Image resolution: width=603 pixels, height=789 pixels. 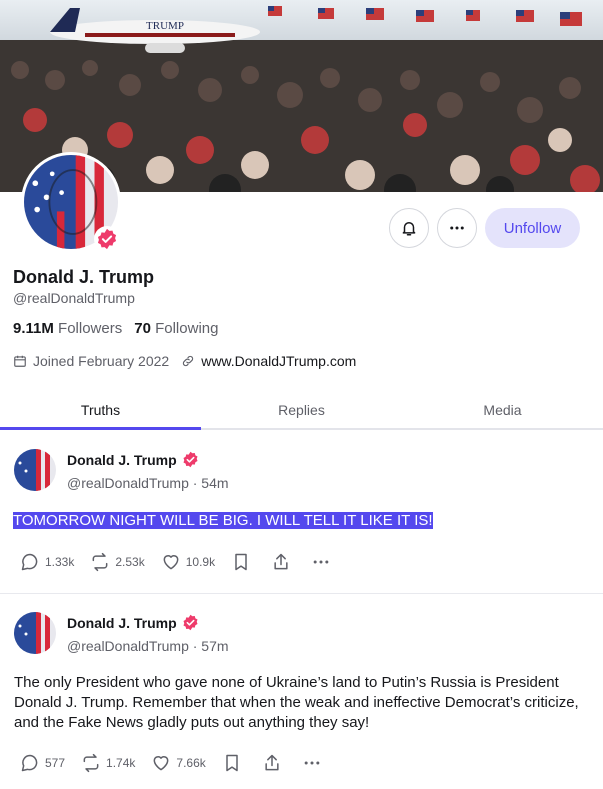 What do you see at coordinates (101, 361) in the screenshot?
I see `joined-date: Joined February 2022` at bounding box center [101, 361].